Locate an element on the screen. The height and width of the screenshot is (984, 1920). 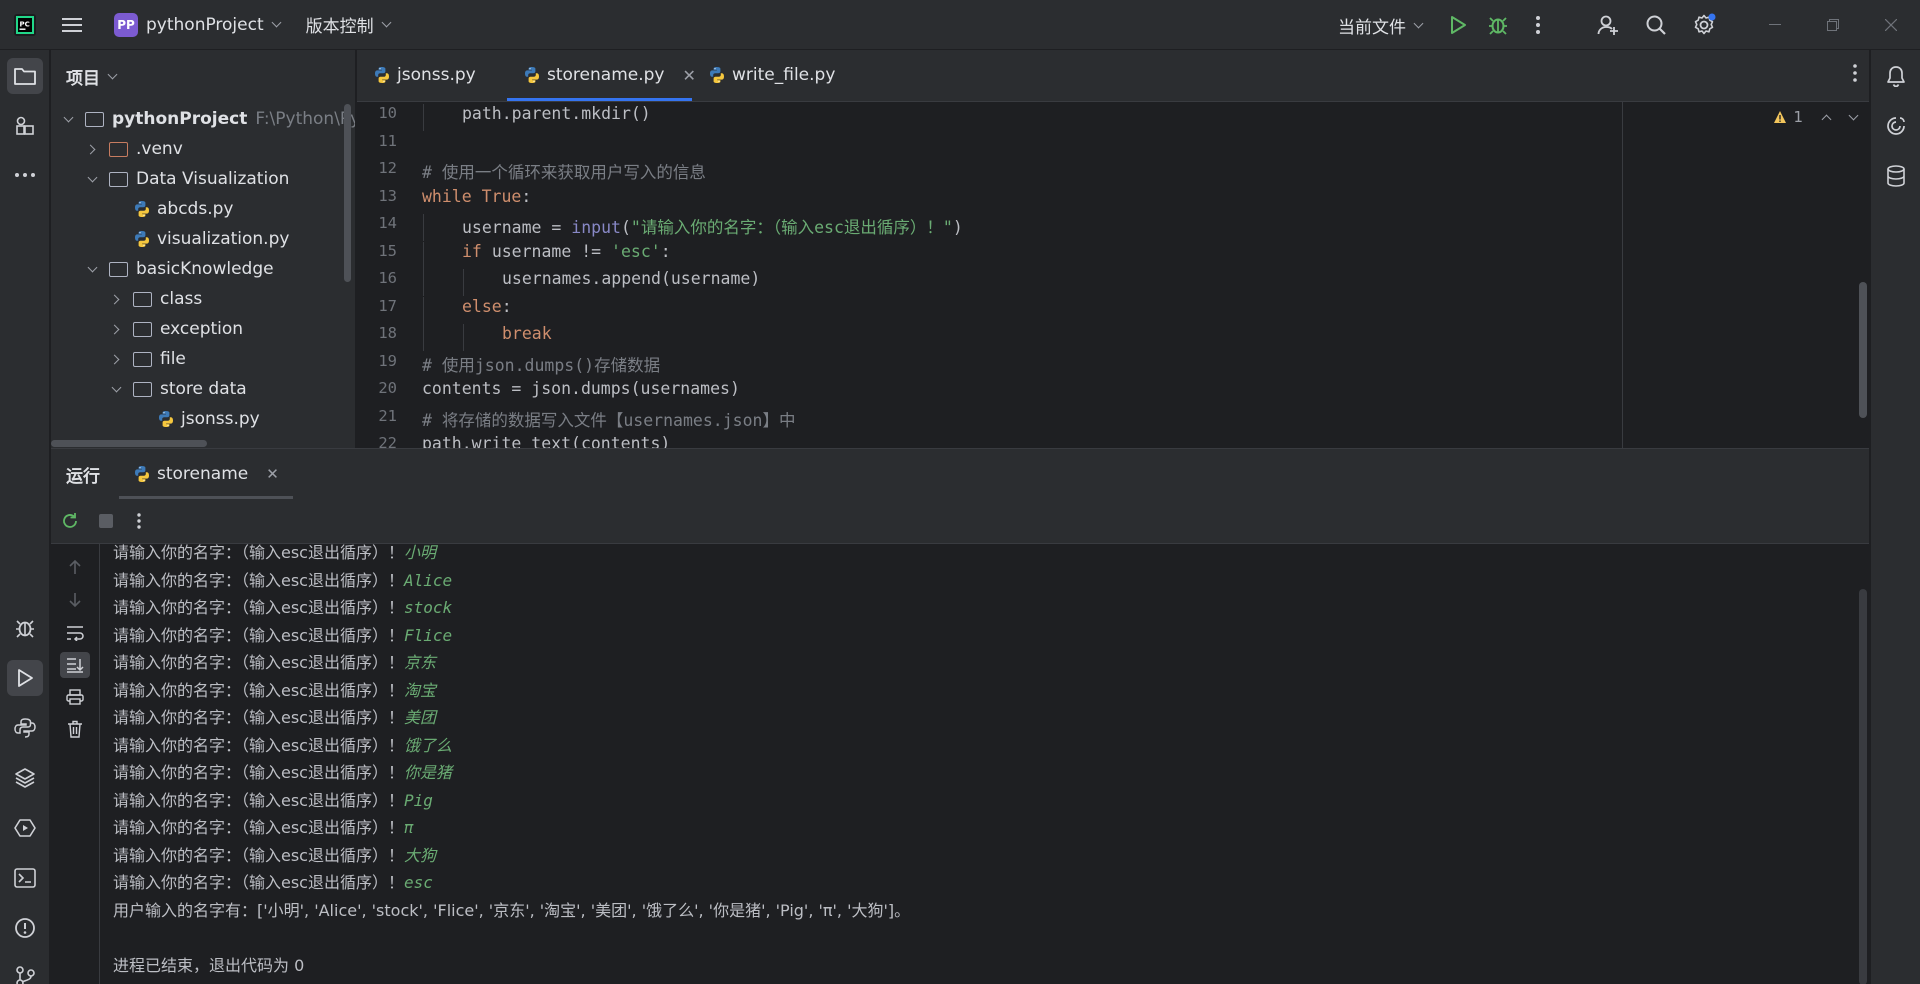
project-switcher: PP pythonProject is located at coordinates (197, 25).